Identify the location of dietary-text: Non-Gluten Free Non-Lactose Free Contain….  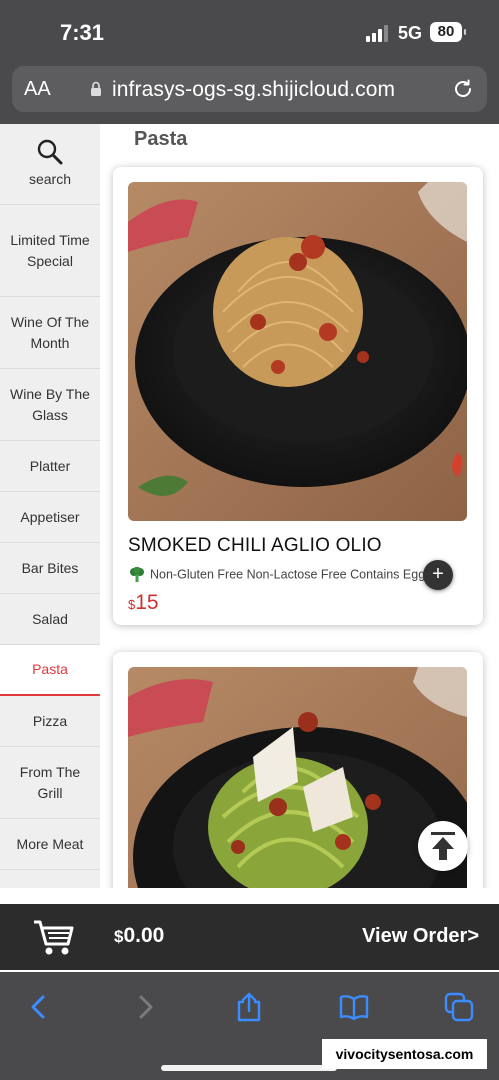
(288, 574).